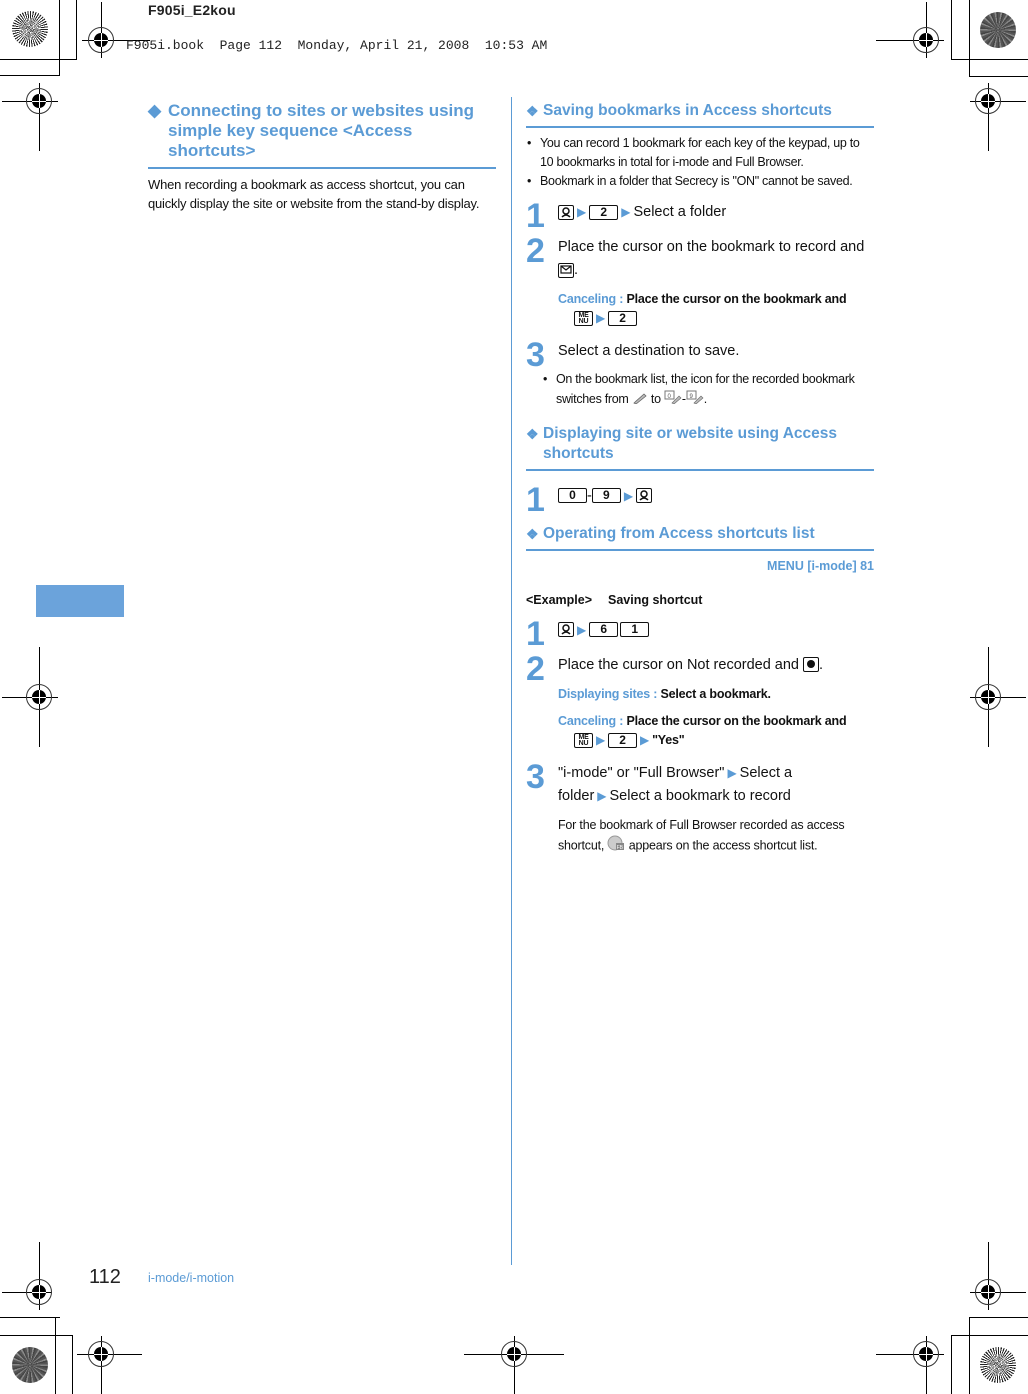 The width and height of the screenshot is (1028, 1394). What do you see at coordinates (535, 355) in the screenshot?
I see `step-number: 3` at bounding box center [535, 355].